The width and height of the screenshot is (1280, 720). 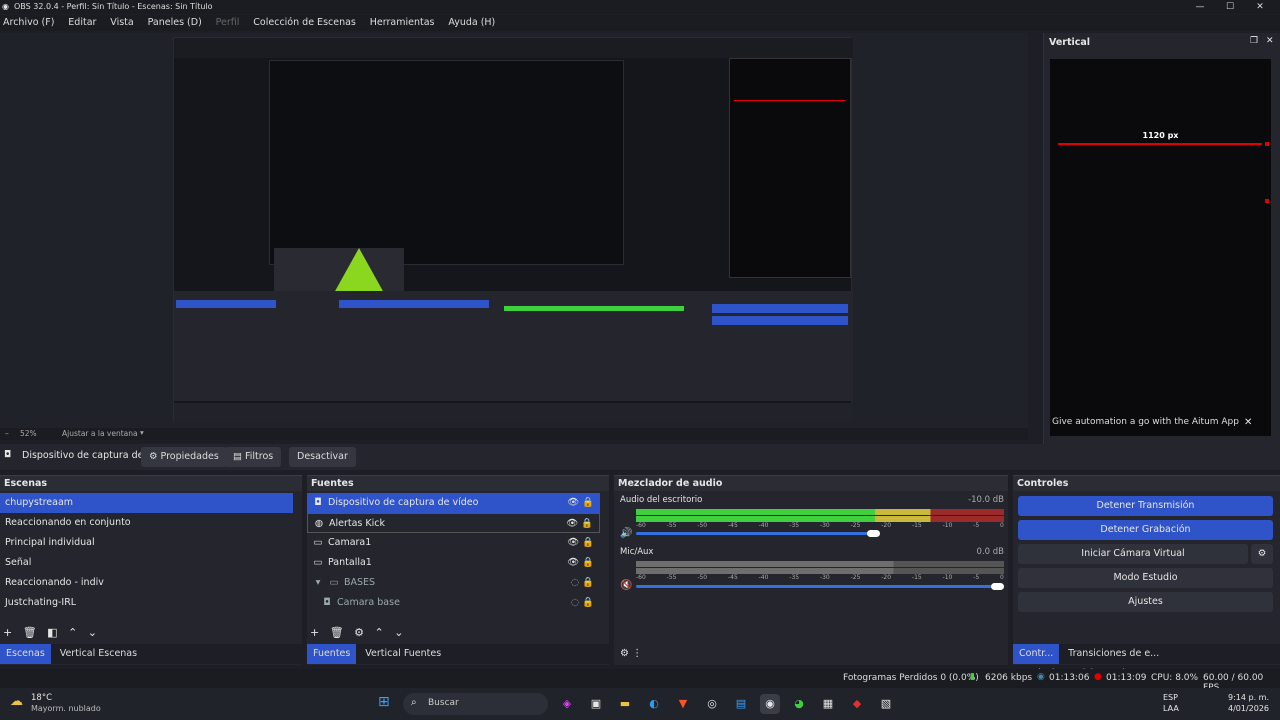 What do you see at coordinates (756, 533) in the screenshot?
I see `desktop-volume-slider` at bounding box center [756, 533].